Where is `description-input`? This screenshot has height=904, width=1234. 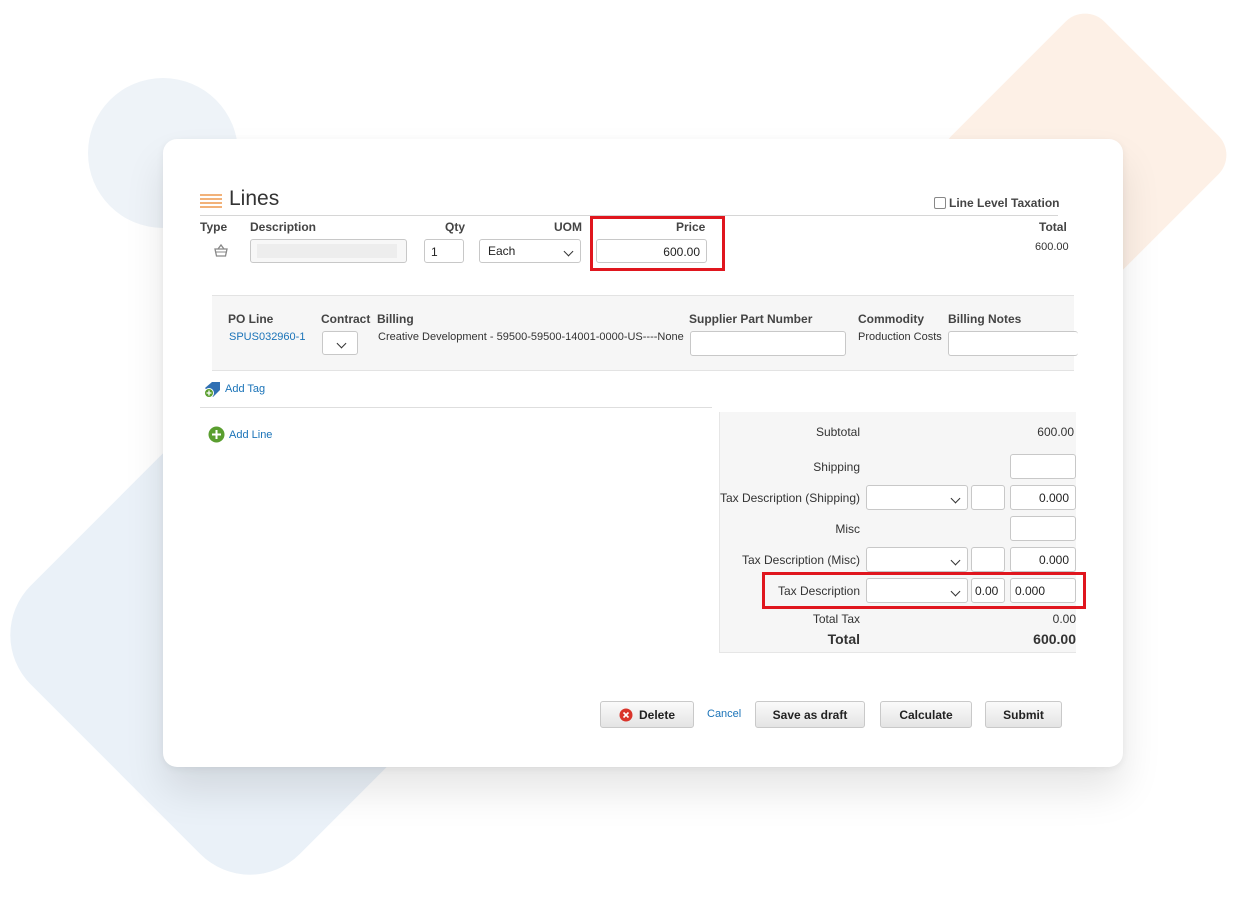
description-input is located at coordinates (328, 251).